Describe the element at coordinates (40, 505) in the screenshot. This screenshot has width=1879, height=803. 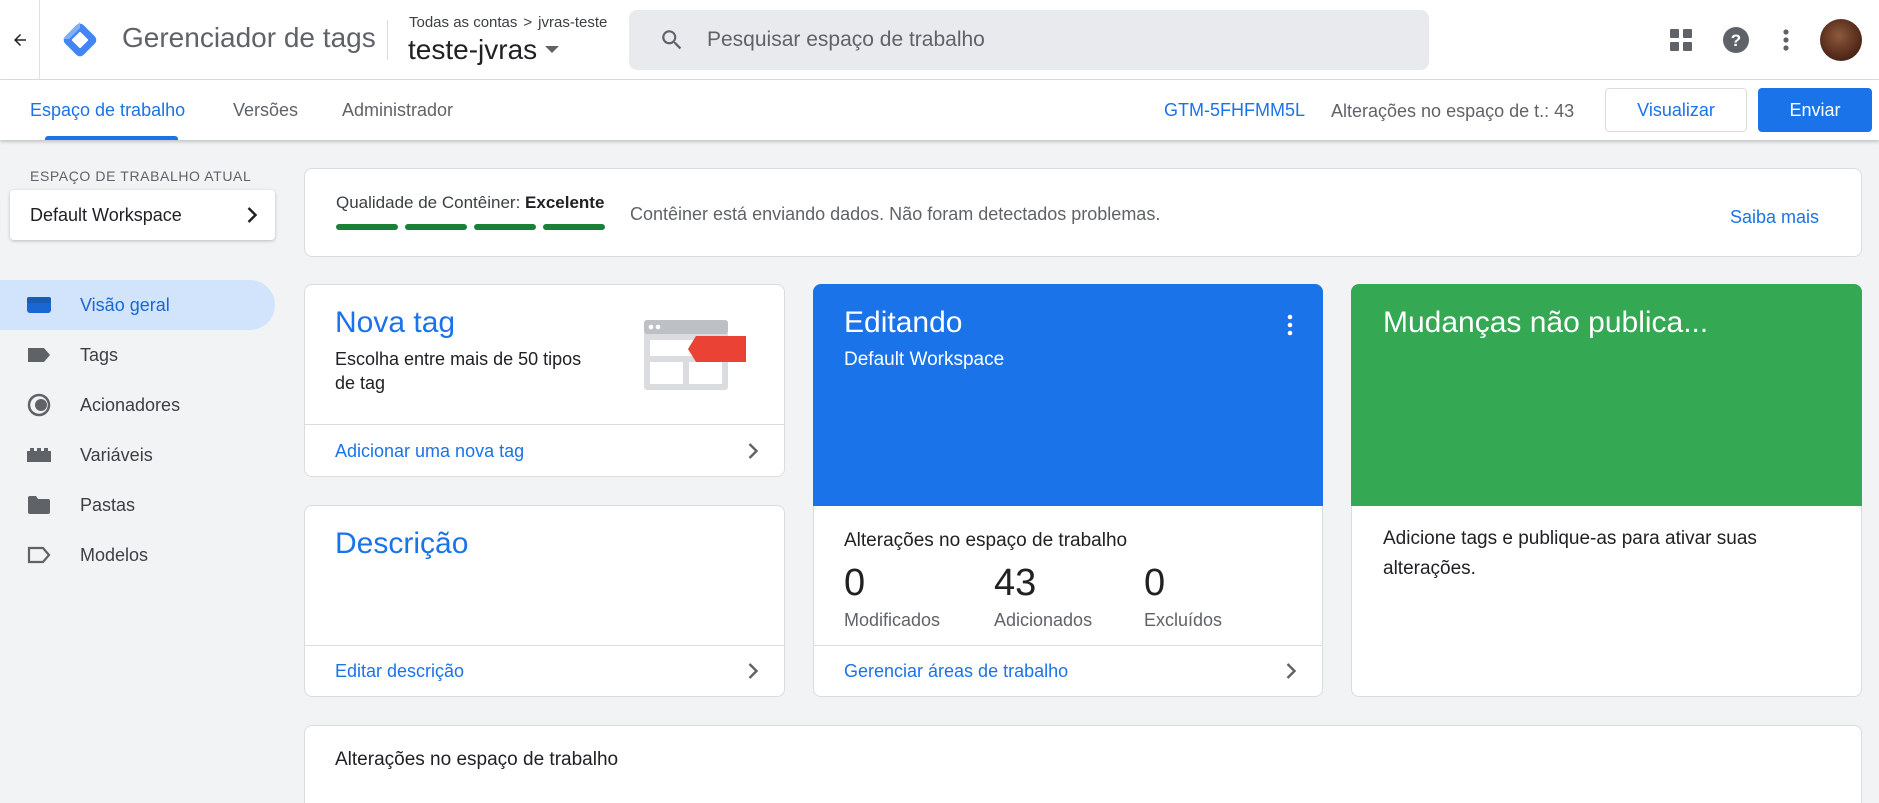
I see `folder-icon` at that location.